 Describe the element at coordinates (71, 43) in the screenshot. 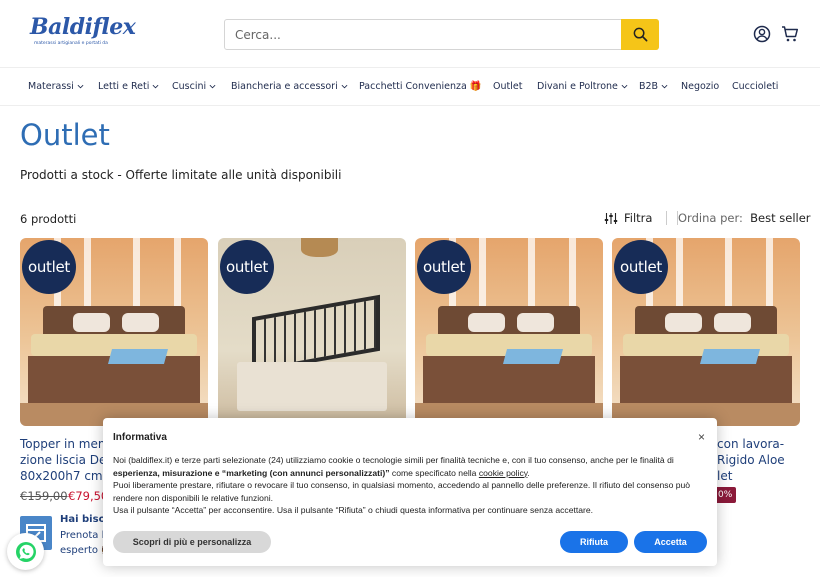

I see `logo-tagline: materassi artigianali e portati da` at that location.